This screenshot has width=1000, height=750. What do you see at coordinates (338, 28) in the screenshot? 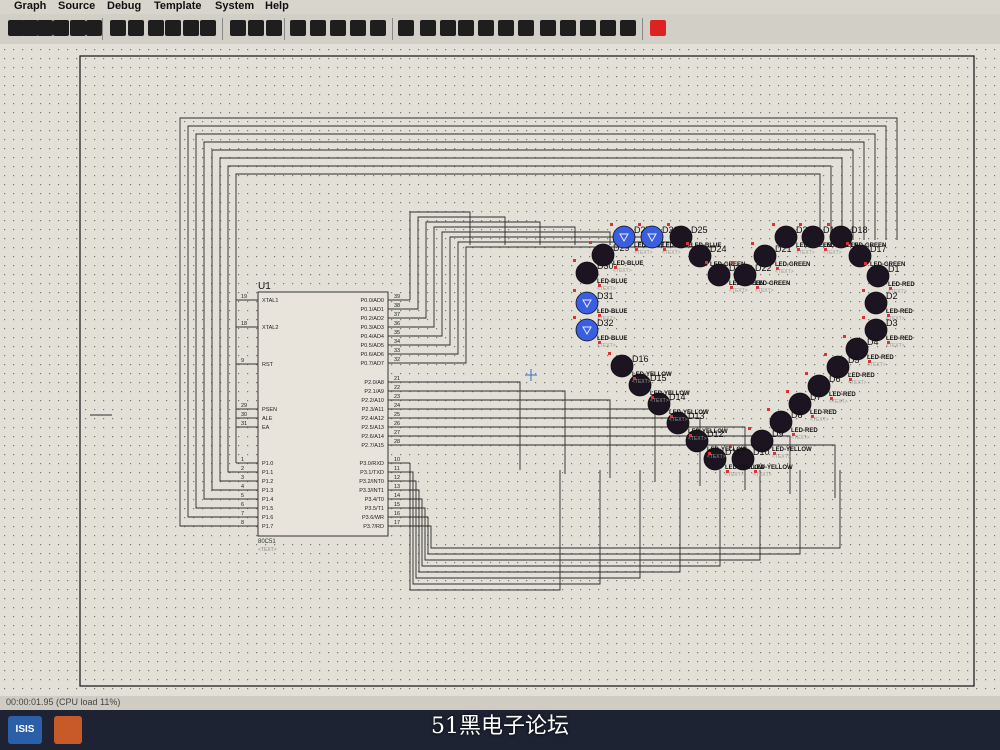
I see `toolbar-tool-17-icon` at bounding box center [338, 28].